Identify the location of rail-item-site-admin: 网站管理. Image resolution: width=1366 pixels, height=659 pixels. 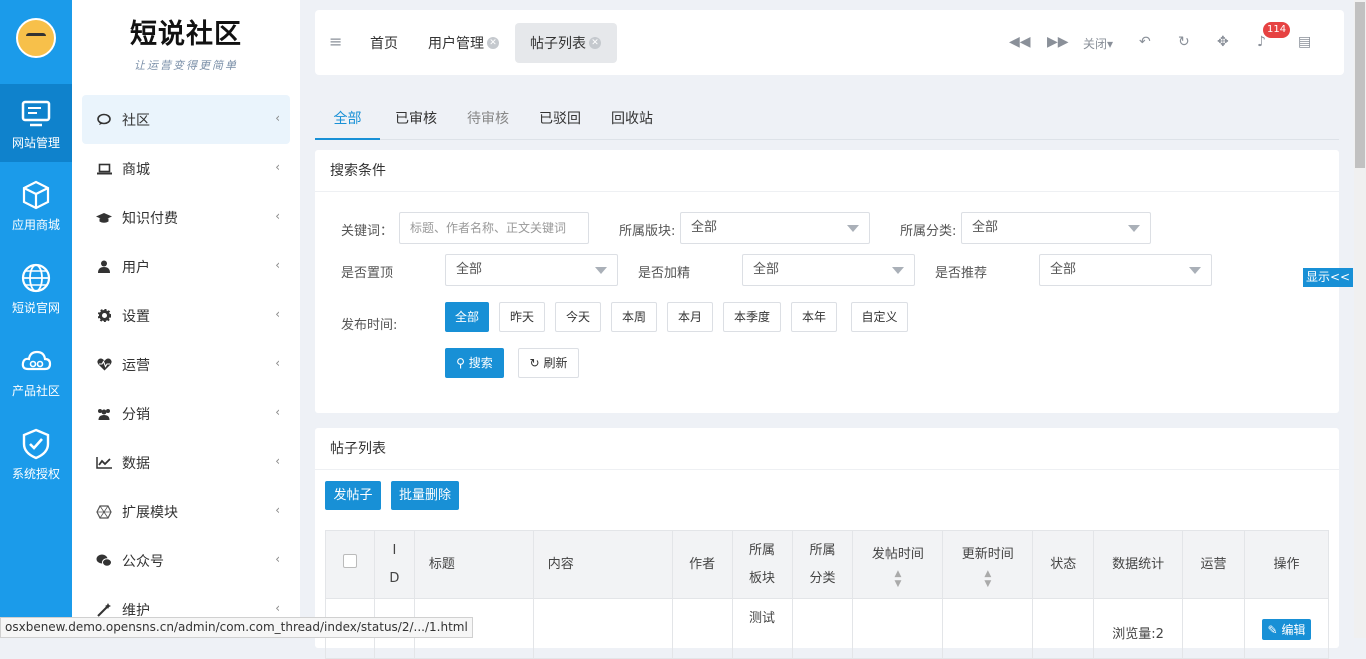
(36, 123).